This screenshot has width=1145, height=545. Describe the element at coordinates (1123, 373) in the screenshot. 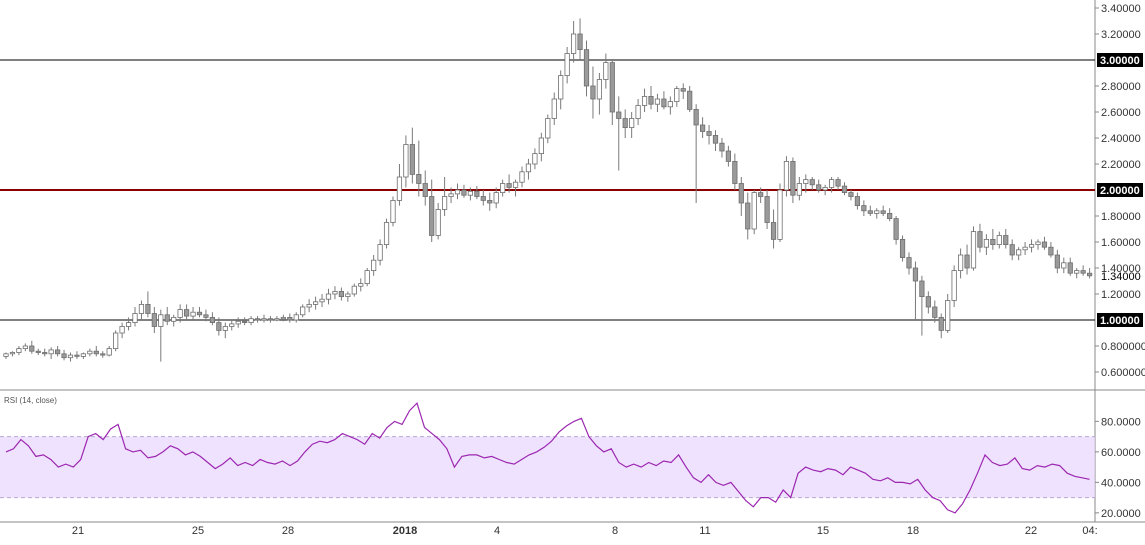

I see `price-tick-label: 0.600000` at that location.